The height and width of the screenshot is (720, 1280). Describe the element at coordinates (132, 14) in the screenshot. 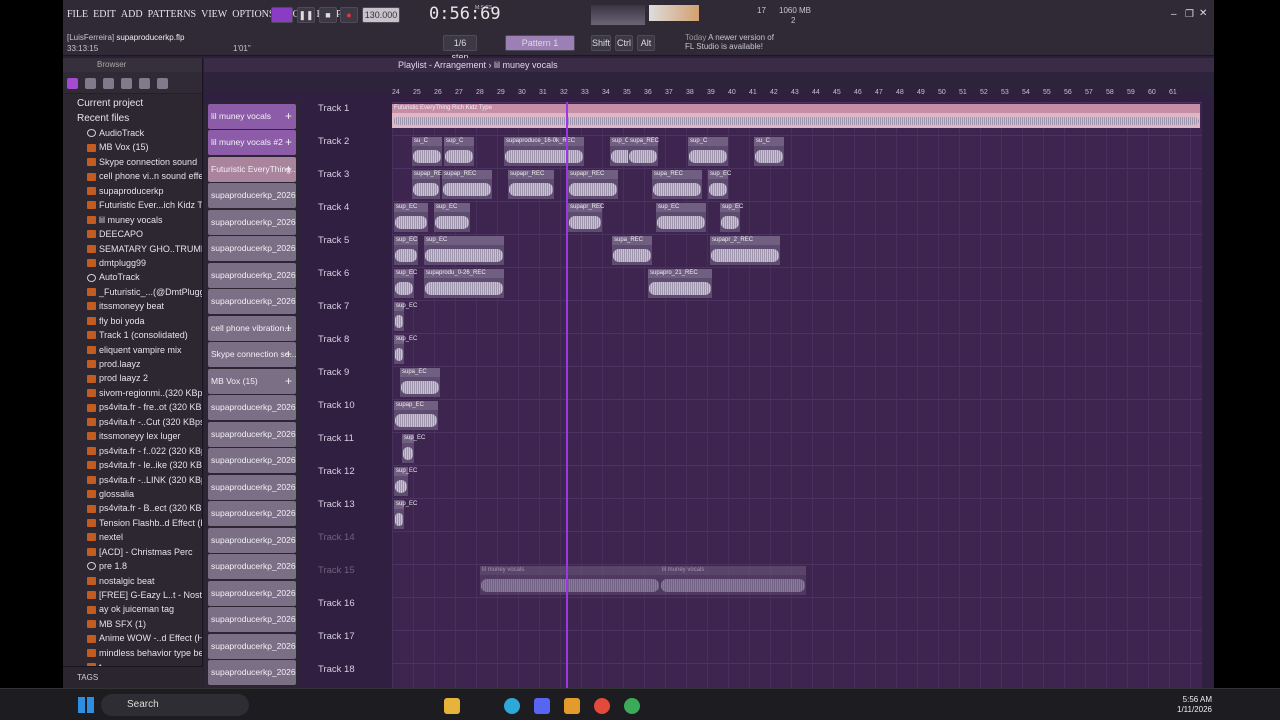

I see `menu-add: ADD` at that location.